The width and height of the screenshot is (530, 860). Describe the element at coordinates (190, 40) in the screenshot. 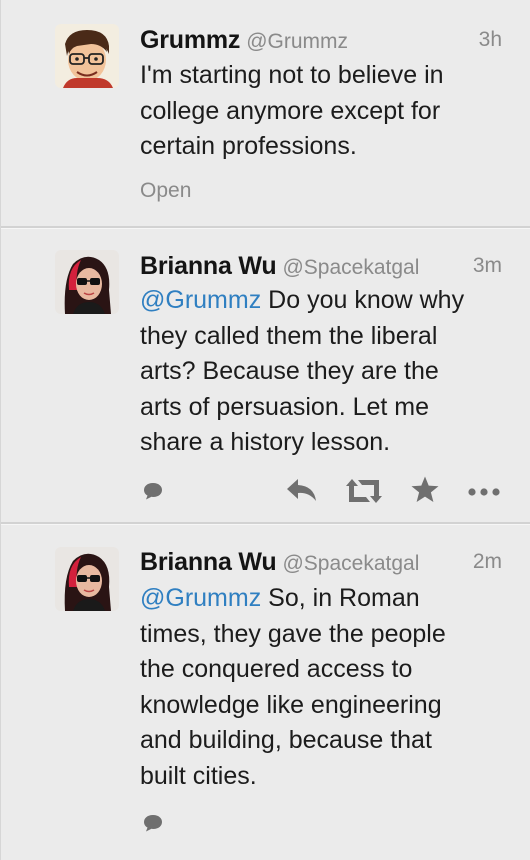

I see `author-name: Grummz` at that location.